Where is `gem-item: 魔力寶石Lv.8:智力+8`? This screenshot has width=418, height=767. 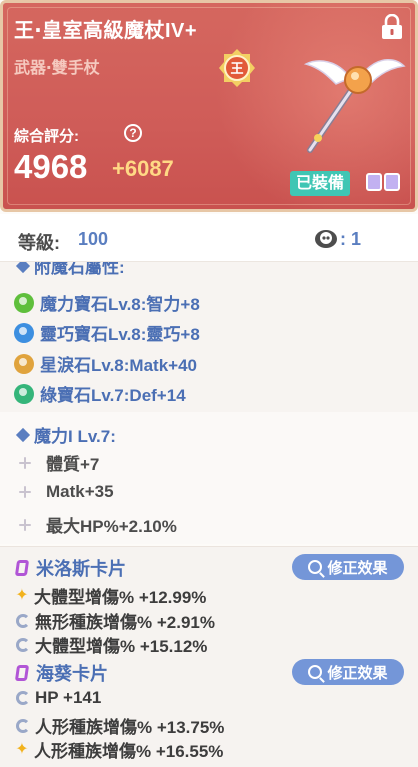 gem-item: 魔力寶石Lv.8:智力+8 is located at coordinates (107, 302).